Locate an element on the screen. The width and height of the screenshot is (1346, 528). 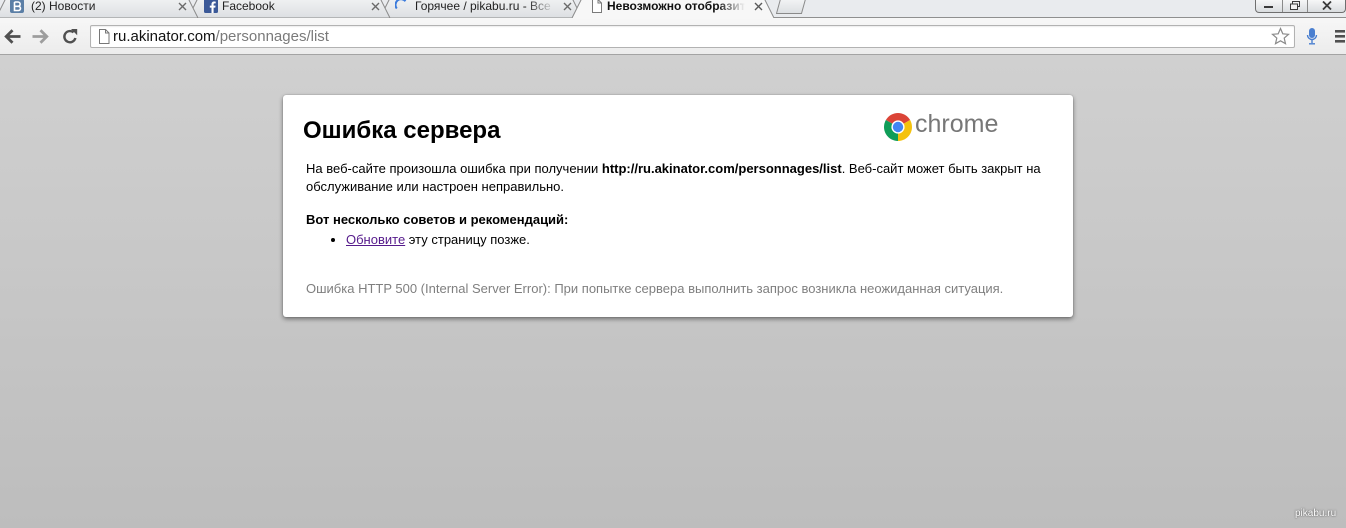
reload-icon is located at coordinates (70, 36).